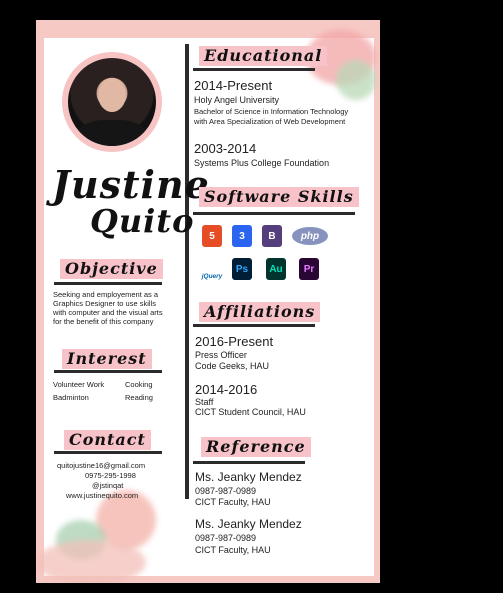 This screenshot has width=503, height=593. I want to click on interest-item: Volunteer Work, so click(79, 384).